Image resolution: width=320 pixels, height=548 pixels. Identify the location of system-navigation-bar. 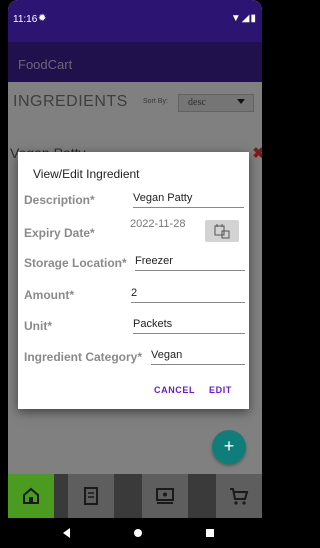
(135, 533).